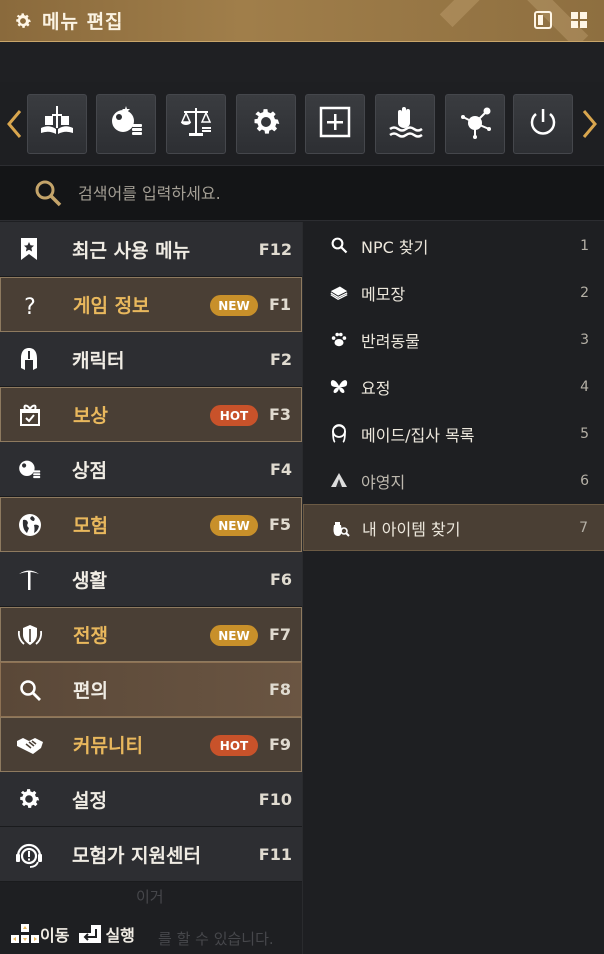  I want to click on menu-item-label: 설정, so click(89, 800).